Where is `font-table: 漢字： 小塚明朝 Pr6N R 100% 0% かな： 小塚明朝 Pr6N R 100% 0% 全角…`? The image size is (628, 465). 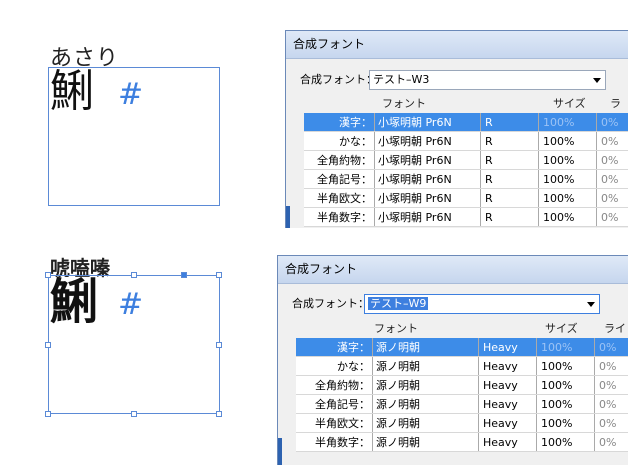 font-table: 漢字： 小塚明朝 Pr6N R 100% 0% かな： 小塚明朝 Pr6N R 100% 0% 全角… is located at coordinates (466, 170).